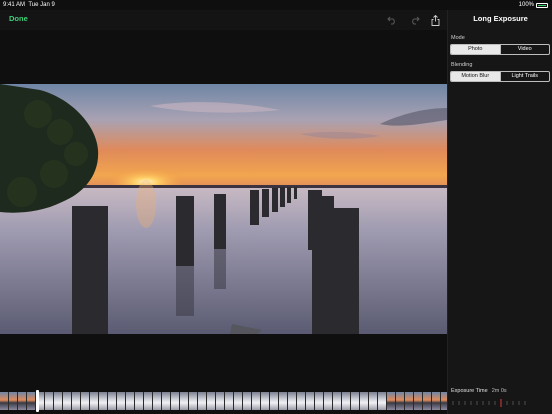  Describe the element at coordinates (462, 65) in the screenshot. I see `blending-label: Blending` at that location.